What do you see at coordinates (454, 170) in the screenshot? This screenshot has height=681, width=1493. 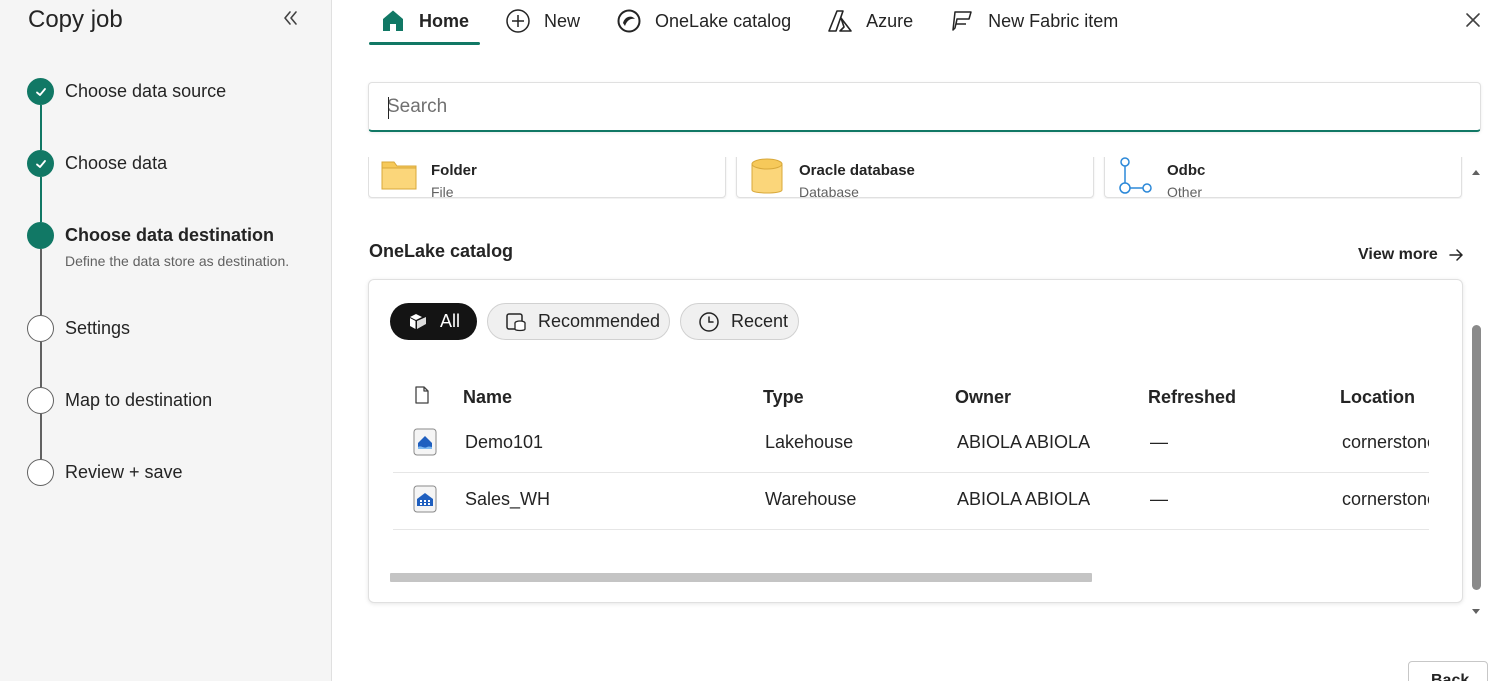 I see `source-name: Folder` at bounding box center [454, 170].